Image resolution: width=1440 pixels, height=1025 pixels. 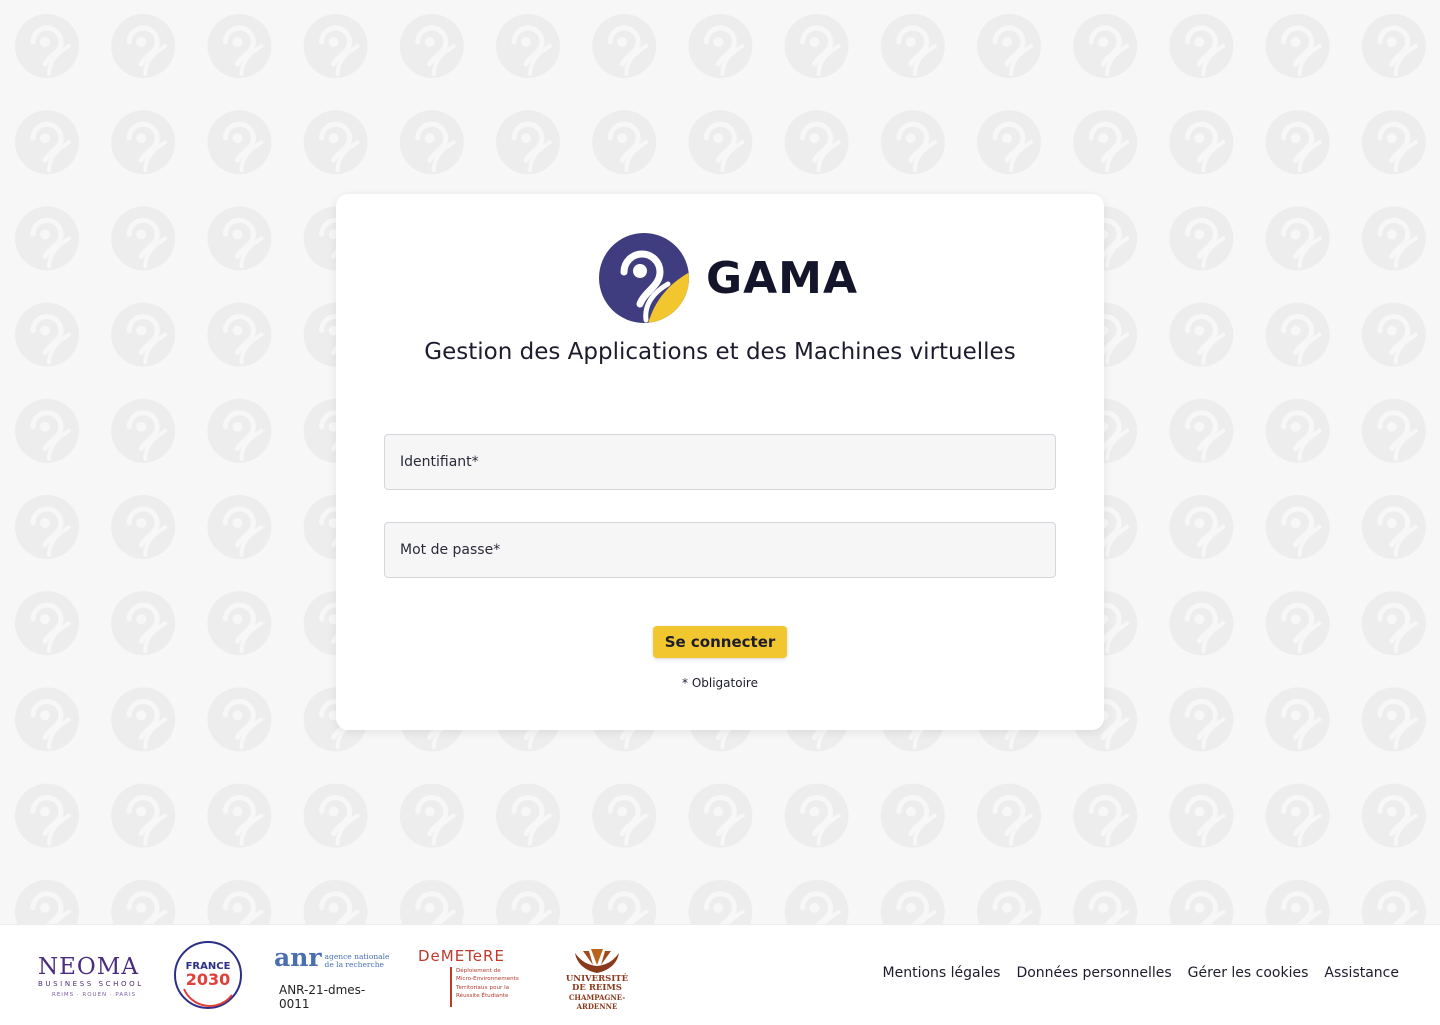 I want to click on france-2030-logo: FRANCE 2030, so click(x=208, y=975).